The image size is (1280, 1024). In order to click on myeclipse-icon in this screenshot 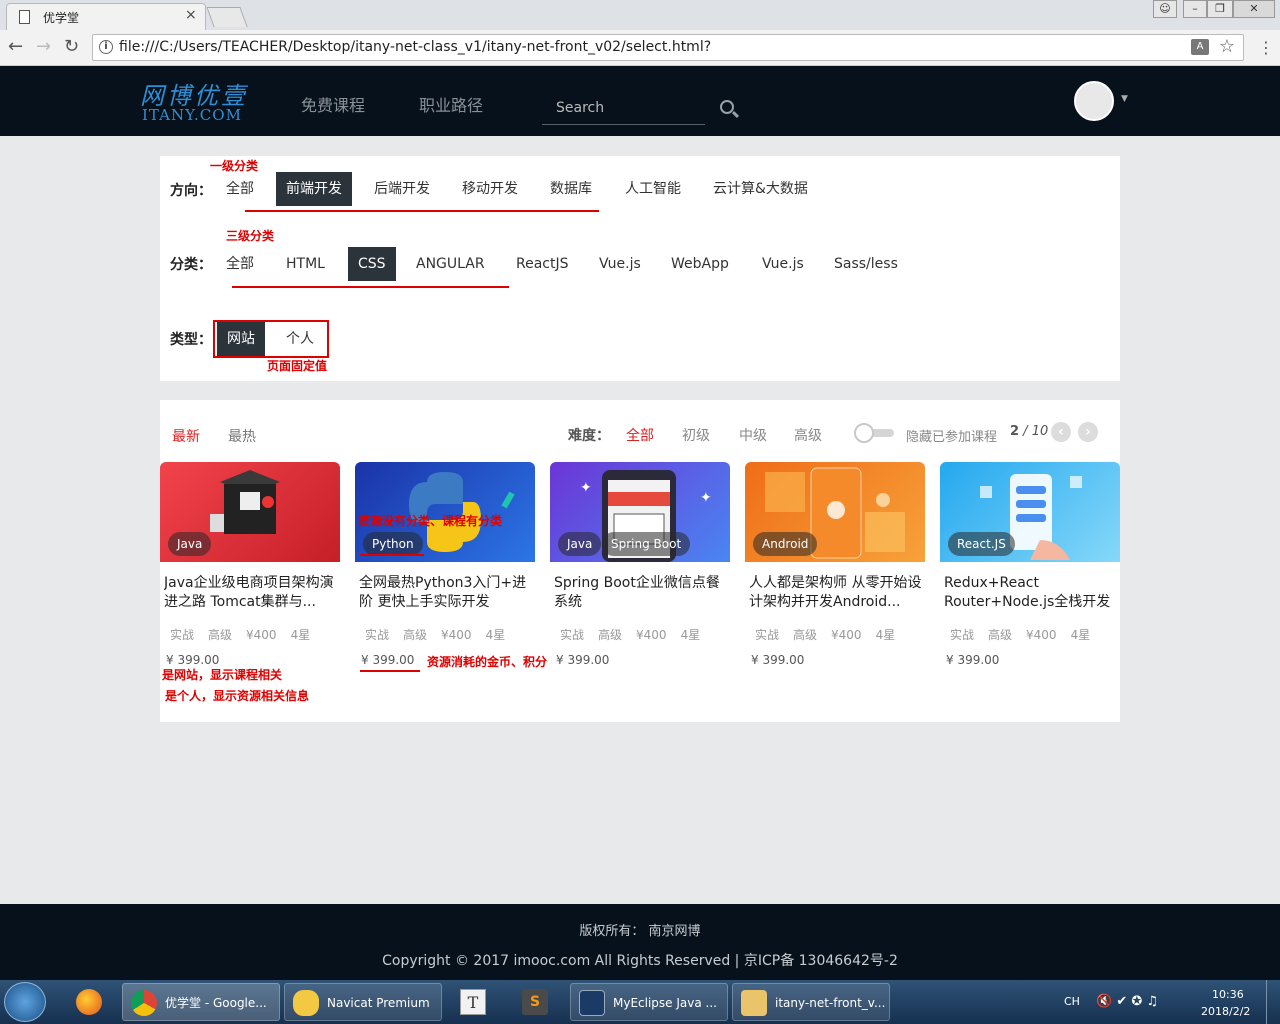, I will do `click(592, 1003)`.